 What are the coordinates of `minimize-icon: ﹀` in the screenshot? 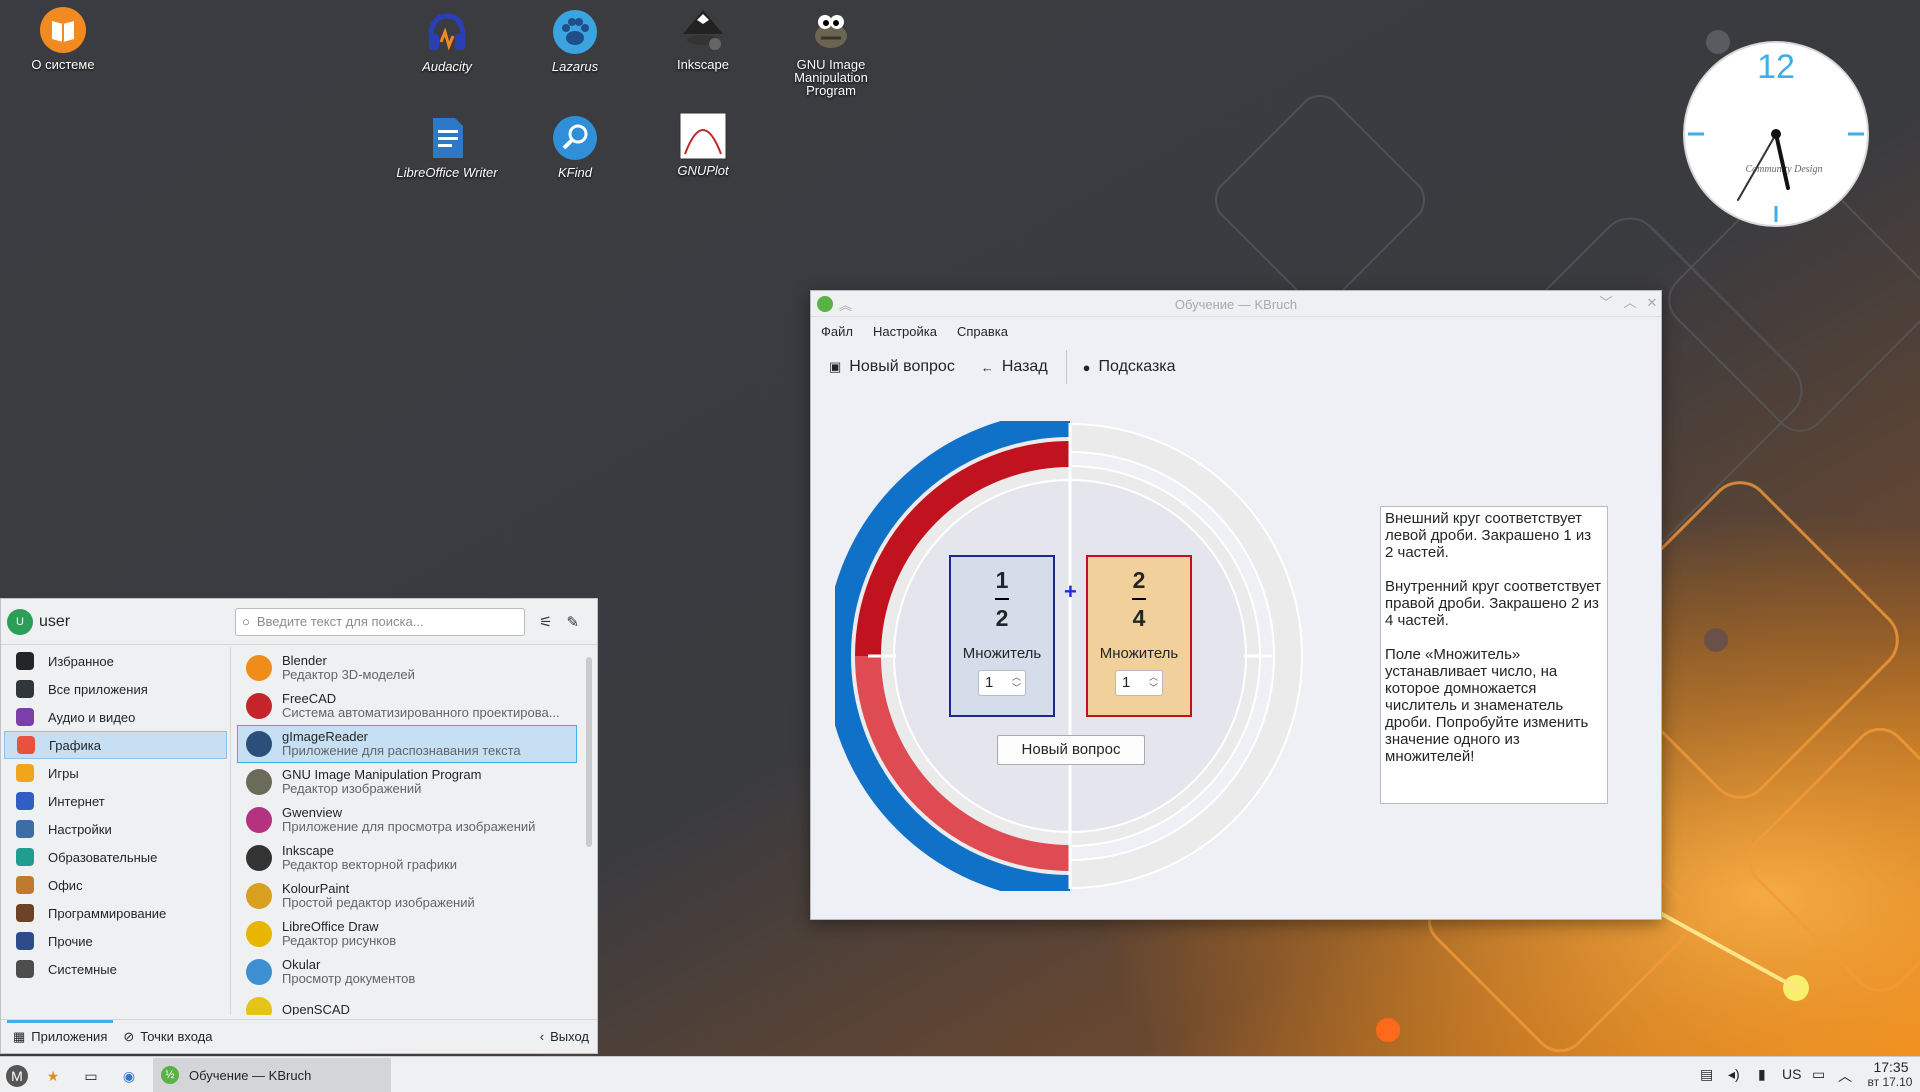 It's located at (1606, 303).